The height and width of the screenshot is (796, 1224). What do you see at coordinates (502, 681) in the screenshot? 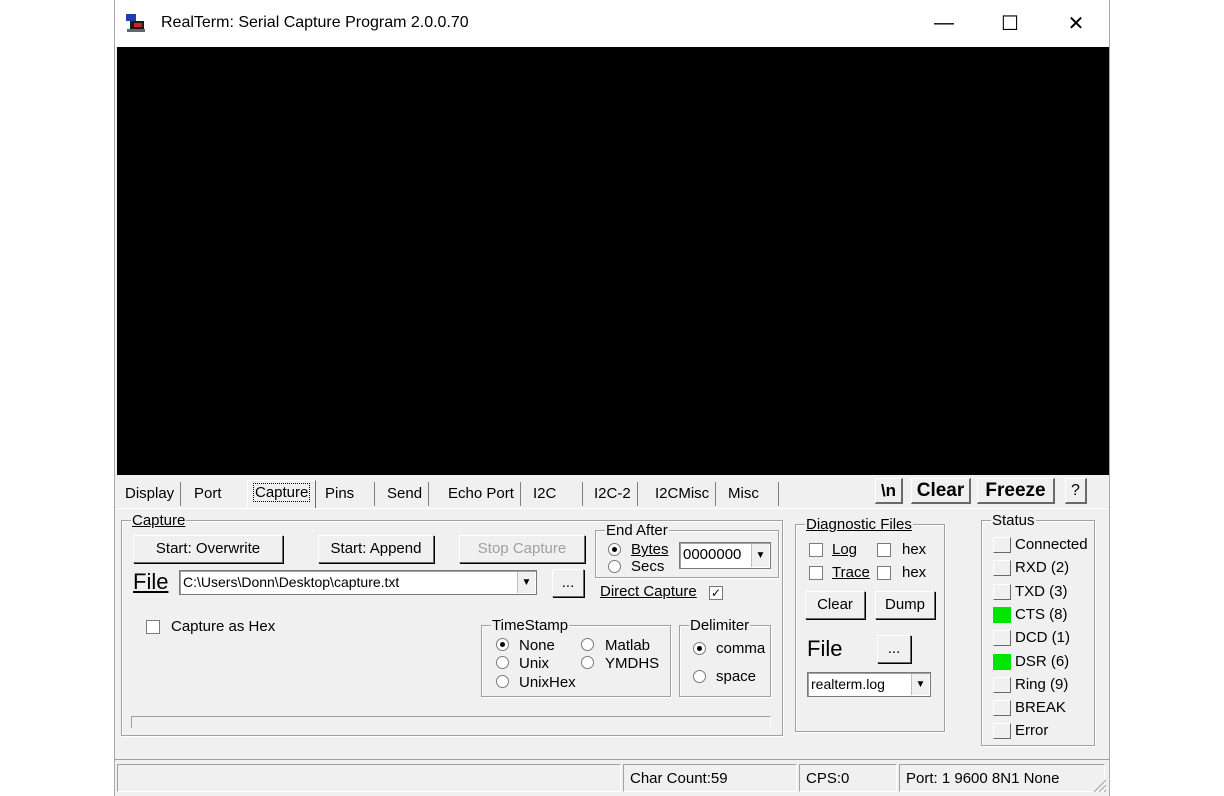
I see `timestamp-unixhex-radio` at bounding box center [502, 681].